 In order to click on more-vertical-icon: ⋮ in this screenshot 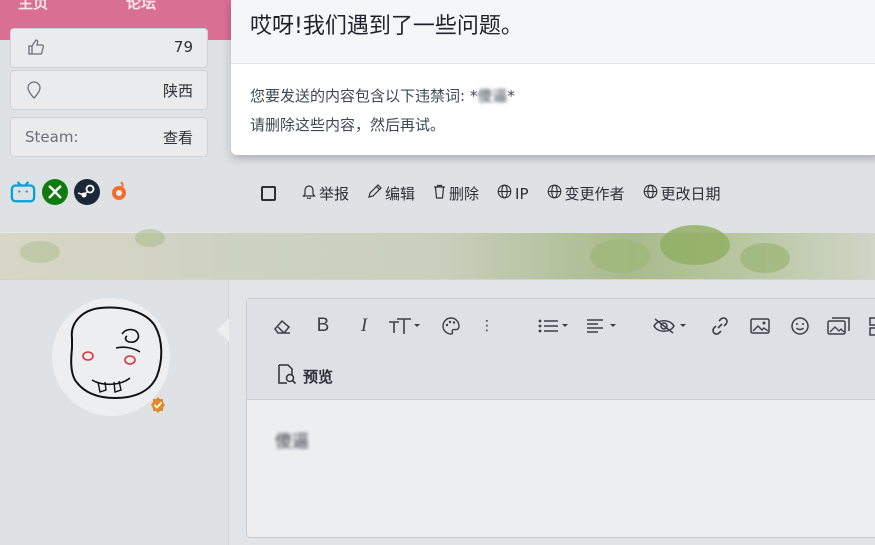, I will do `click(487, 326)`.